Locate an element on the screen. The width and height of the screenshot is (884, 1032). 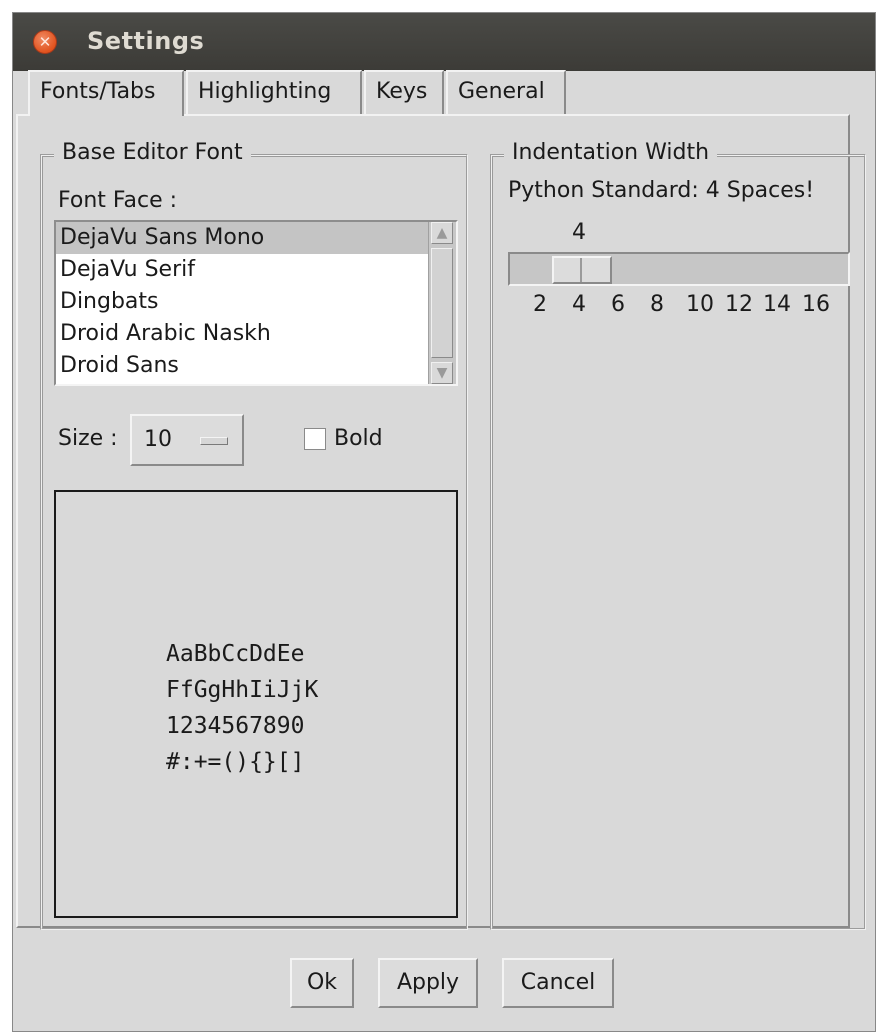
slider-tick-label: 6 is located at coordinates (618, 304).